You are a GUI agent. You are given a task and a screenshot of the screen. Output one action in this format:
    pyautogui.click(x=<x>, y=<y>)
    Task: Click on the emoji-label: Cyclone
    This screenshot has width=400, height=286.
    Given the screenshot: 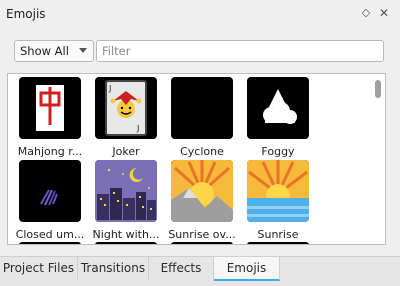 What is the action you would take?
    pyautogui.click(x=202, y=151)
    